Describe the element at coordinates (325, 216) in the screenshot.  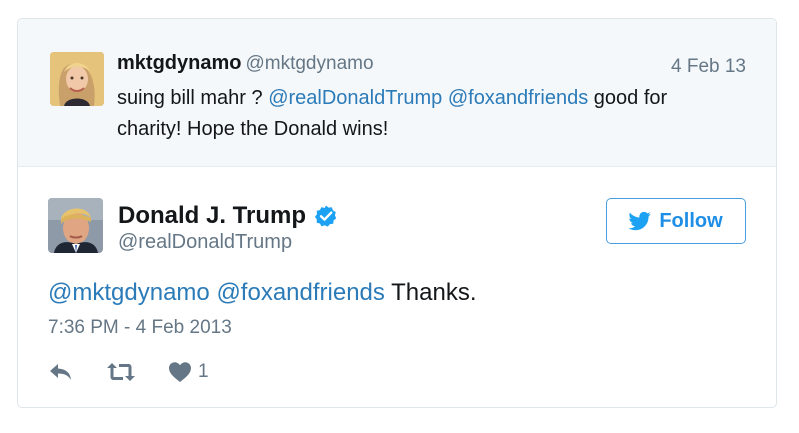
I see `verified-badge-icon` at that location.